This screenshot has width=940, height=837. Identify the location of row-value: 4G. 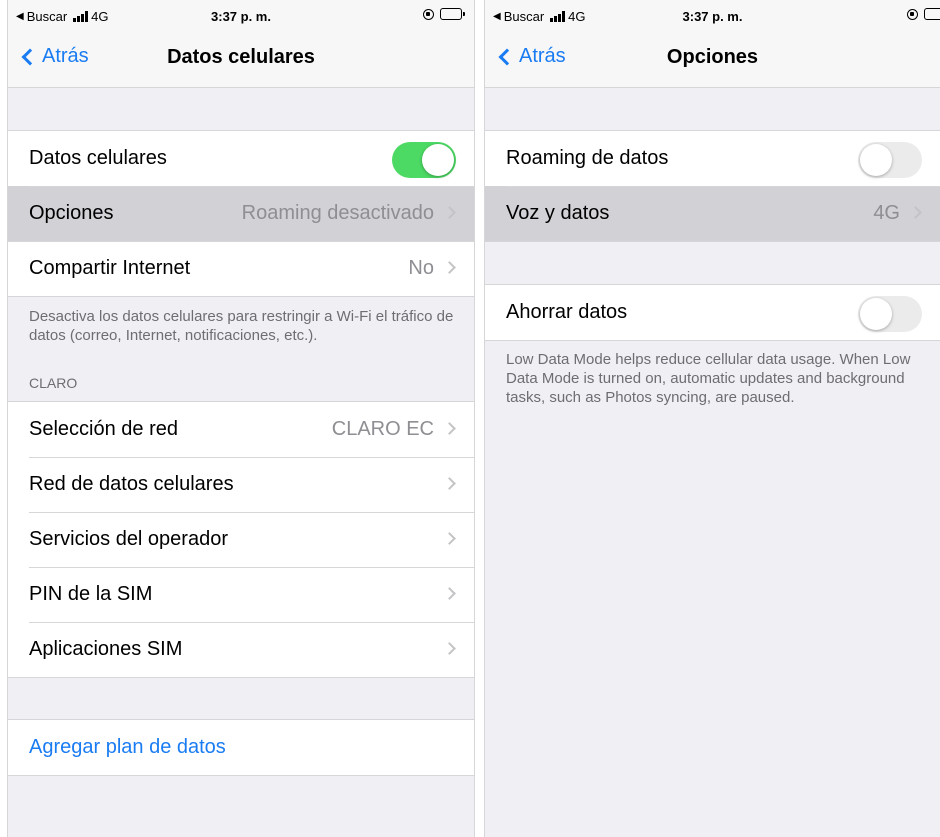
(886, 213).